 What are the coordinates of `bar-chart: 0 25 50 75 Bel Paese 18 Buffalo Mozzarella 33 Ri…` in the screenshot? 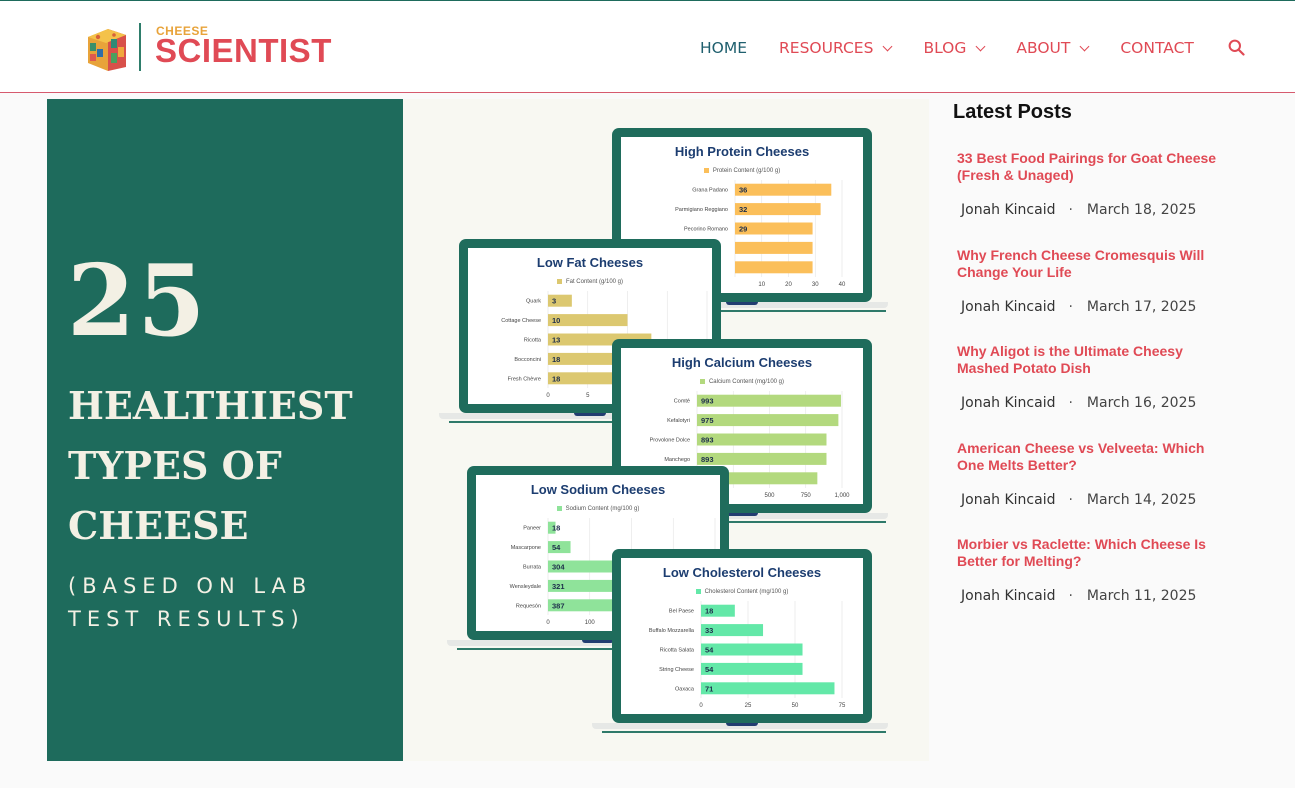 It's located at (747, 655).